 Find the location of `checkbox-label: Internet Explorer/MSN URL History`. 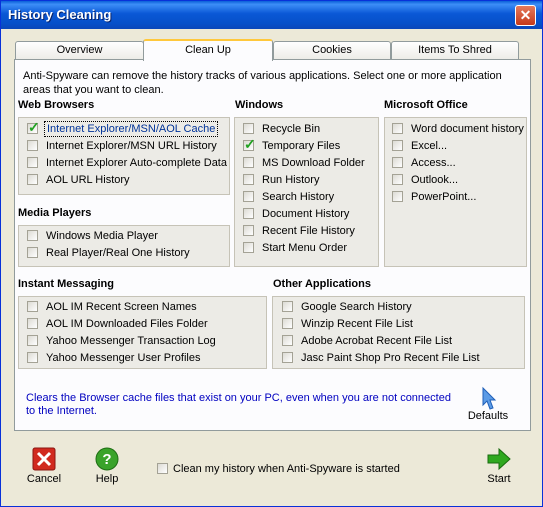

checkbox-label: Internet Explorer/MSN URL History is located at coordinates (131, 146).